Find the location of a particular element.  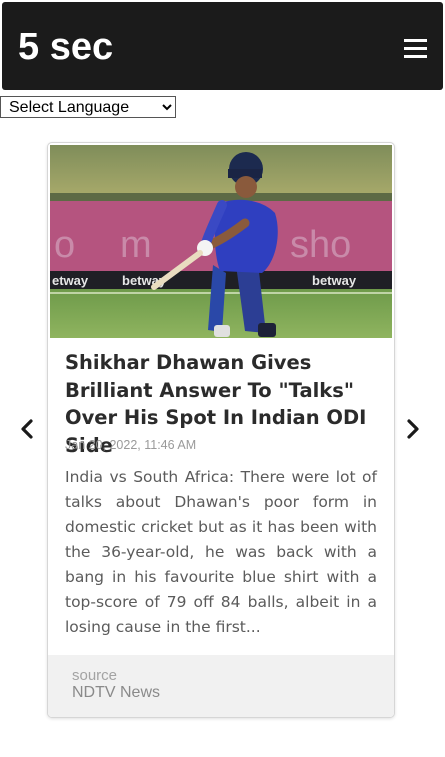

svg-text: sho is located at coordinates (320, 245).